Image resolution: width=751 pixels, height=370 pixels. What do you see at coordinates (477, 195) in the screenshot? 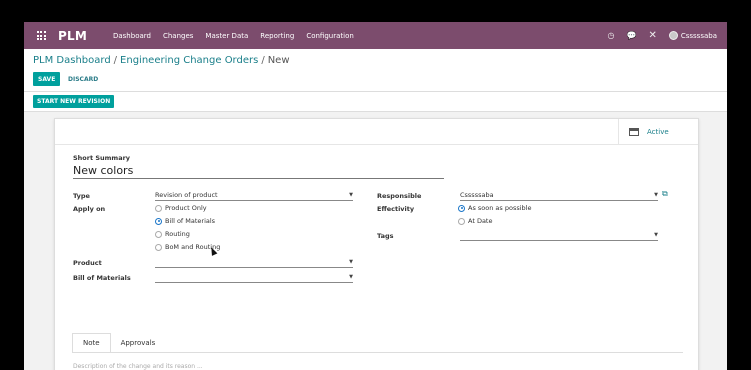
I see `responsible-value: Csssssaba` at bounding box center [477, 195].